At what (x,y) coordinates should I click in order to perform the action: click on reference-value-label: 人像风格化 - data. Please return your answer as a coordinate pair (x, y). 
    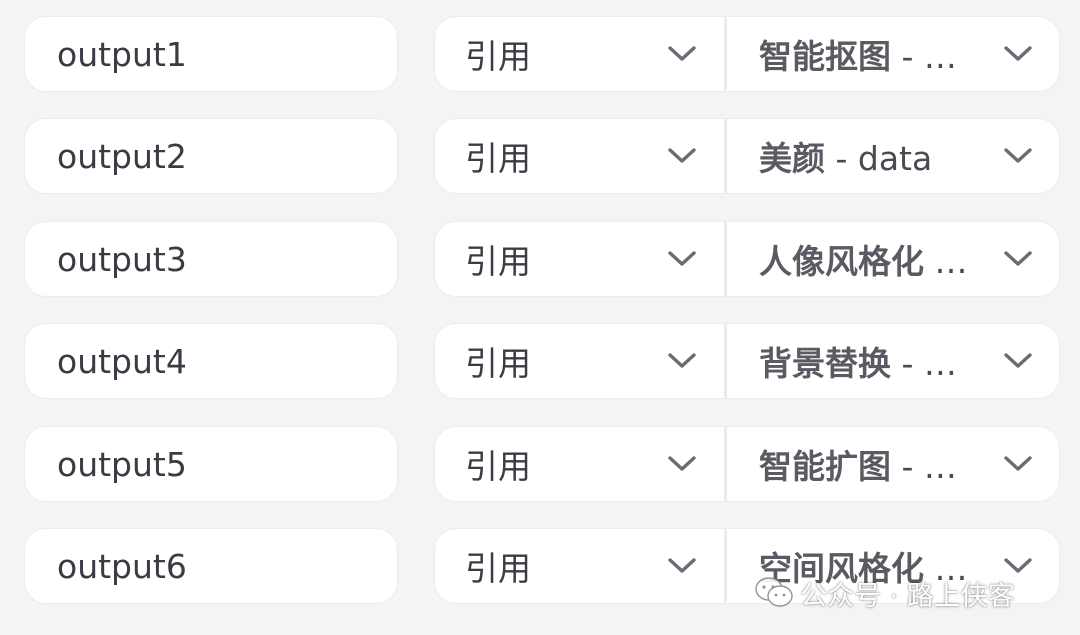
    Looking at the image, I should click on (867, 261).